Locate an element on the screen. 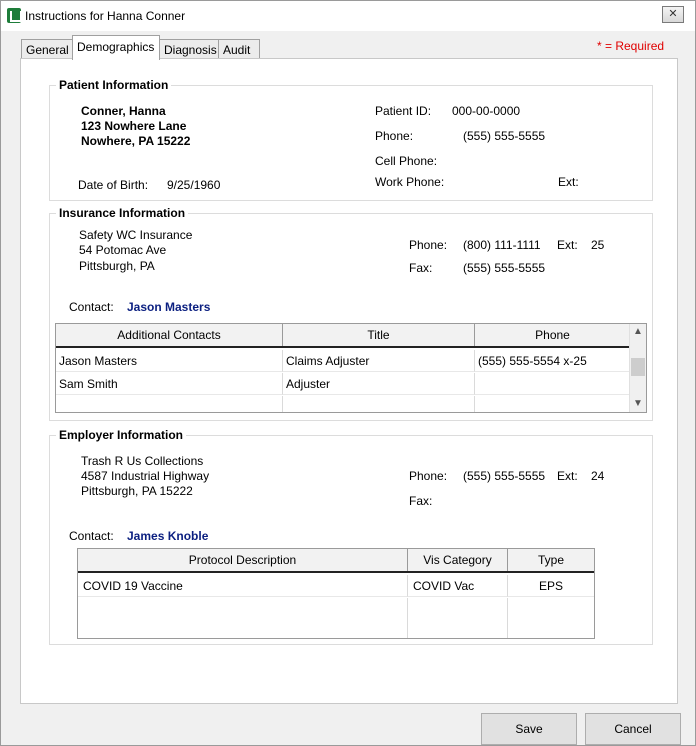 The image size is (696, 746). tab-demographics: Demographics is located at coordinates (116, 47).